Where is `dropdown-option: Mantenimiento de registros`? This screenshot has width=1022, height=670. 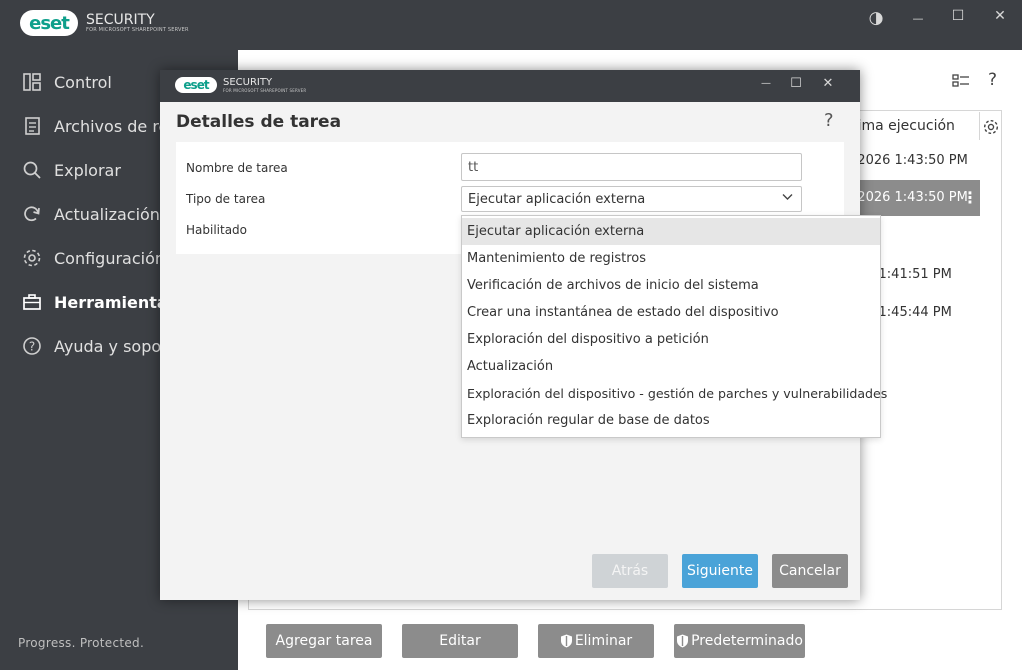 dropdown-option: Mantenimiento de registros is located at coordinates (671, 258).